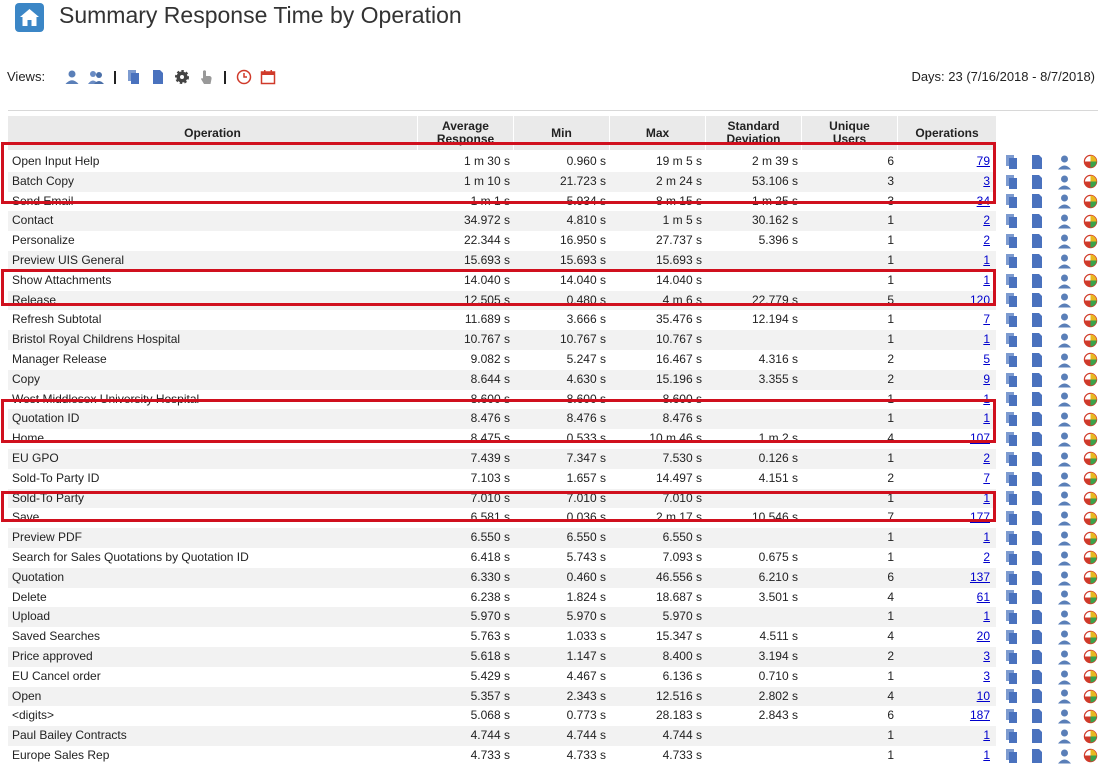 The width and height of the screenshot is (1115, 766). What do you see at coordinates (244, 77) in the screenshot?
I see `clock-icon` at bounding box center [244, 77].